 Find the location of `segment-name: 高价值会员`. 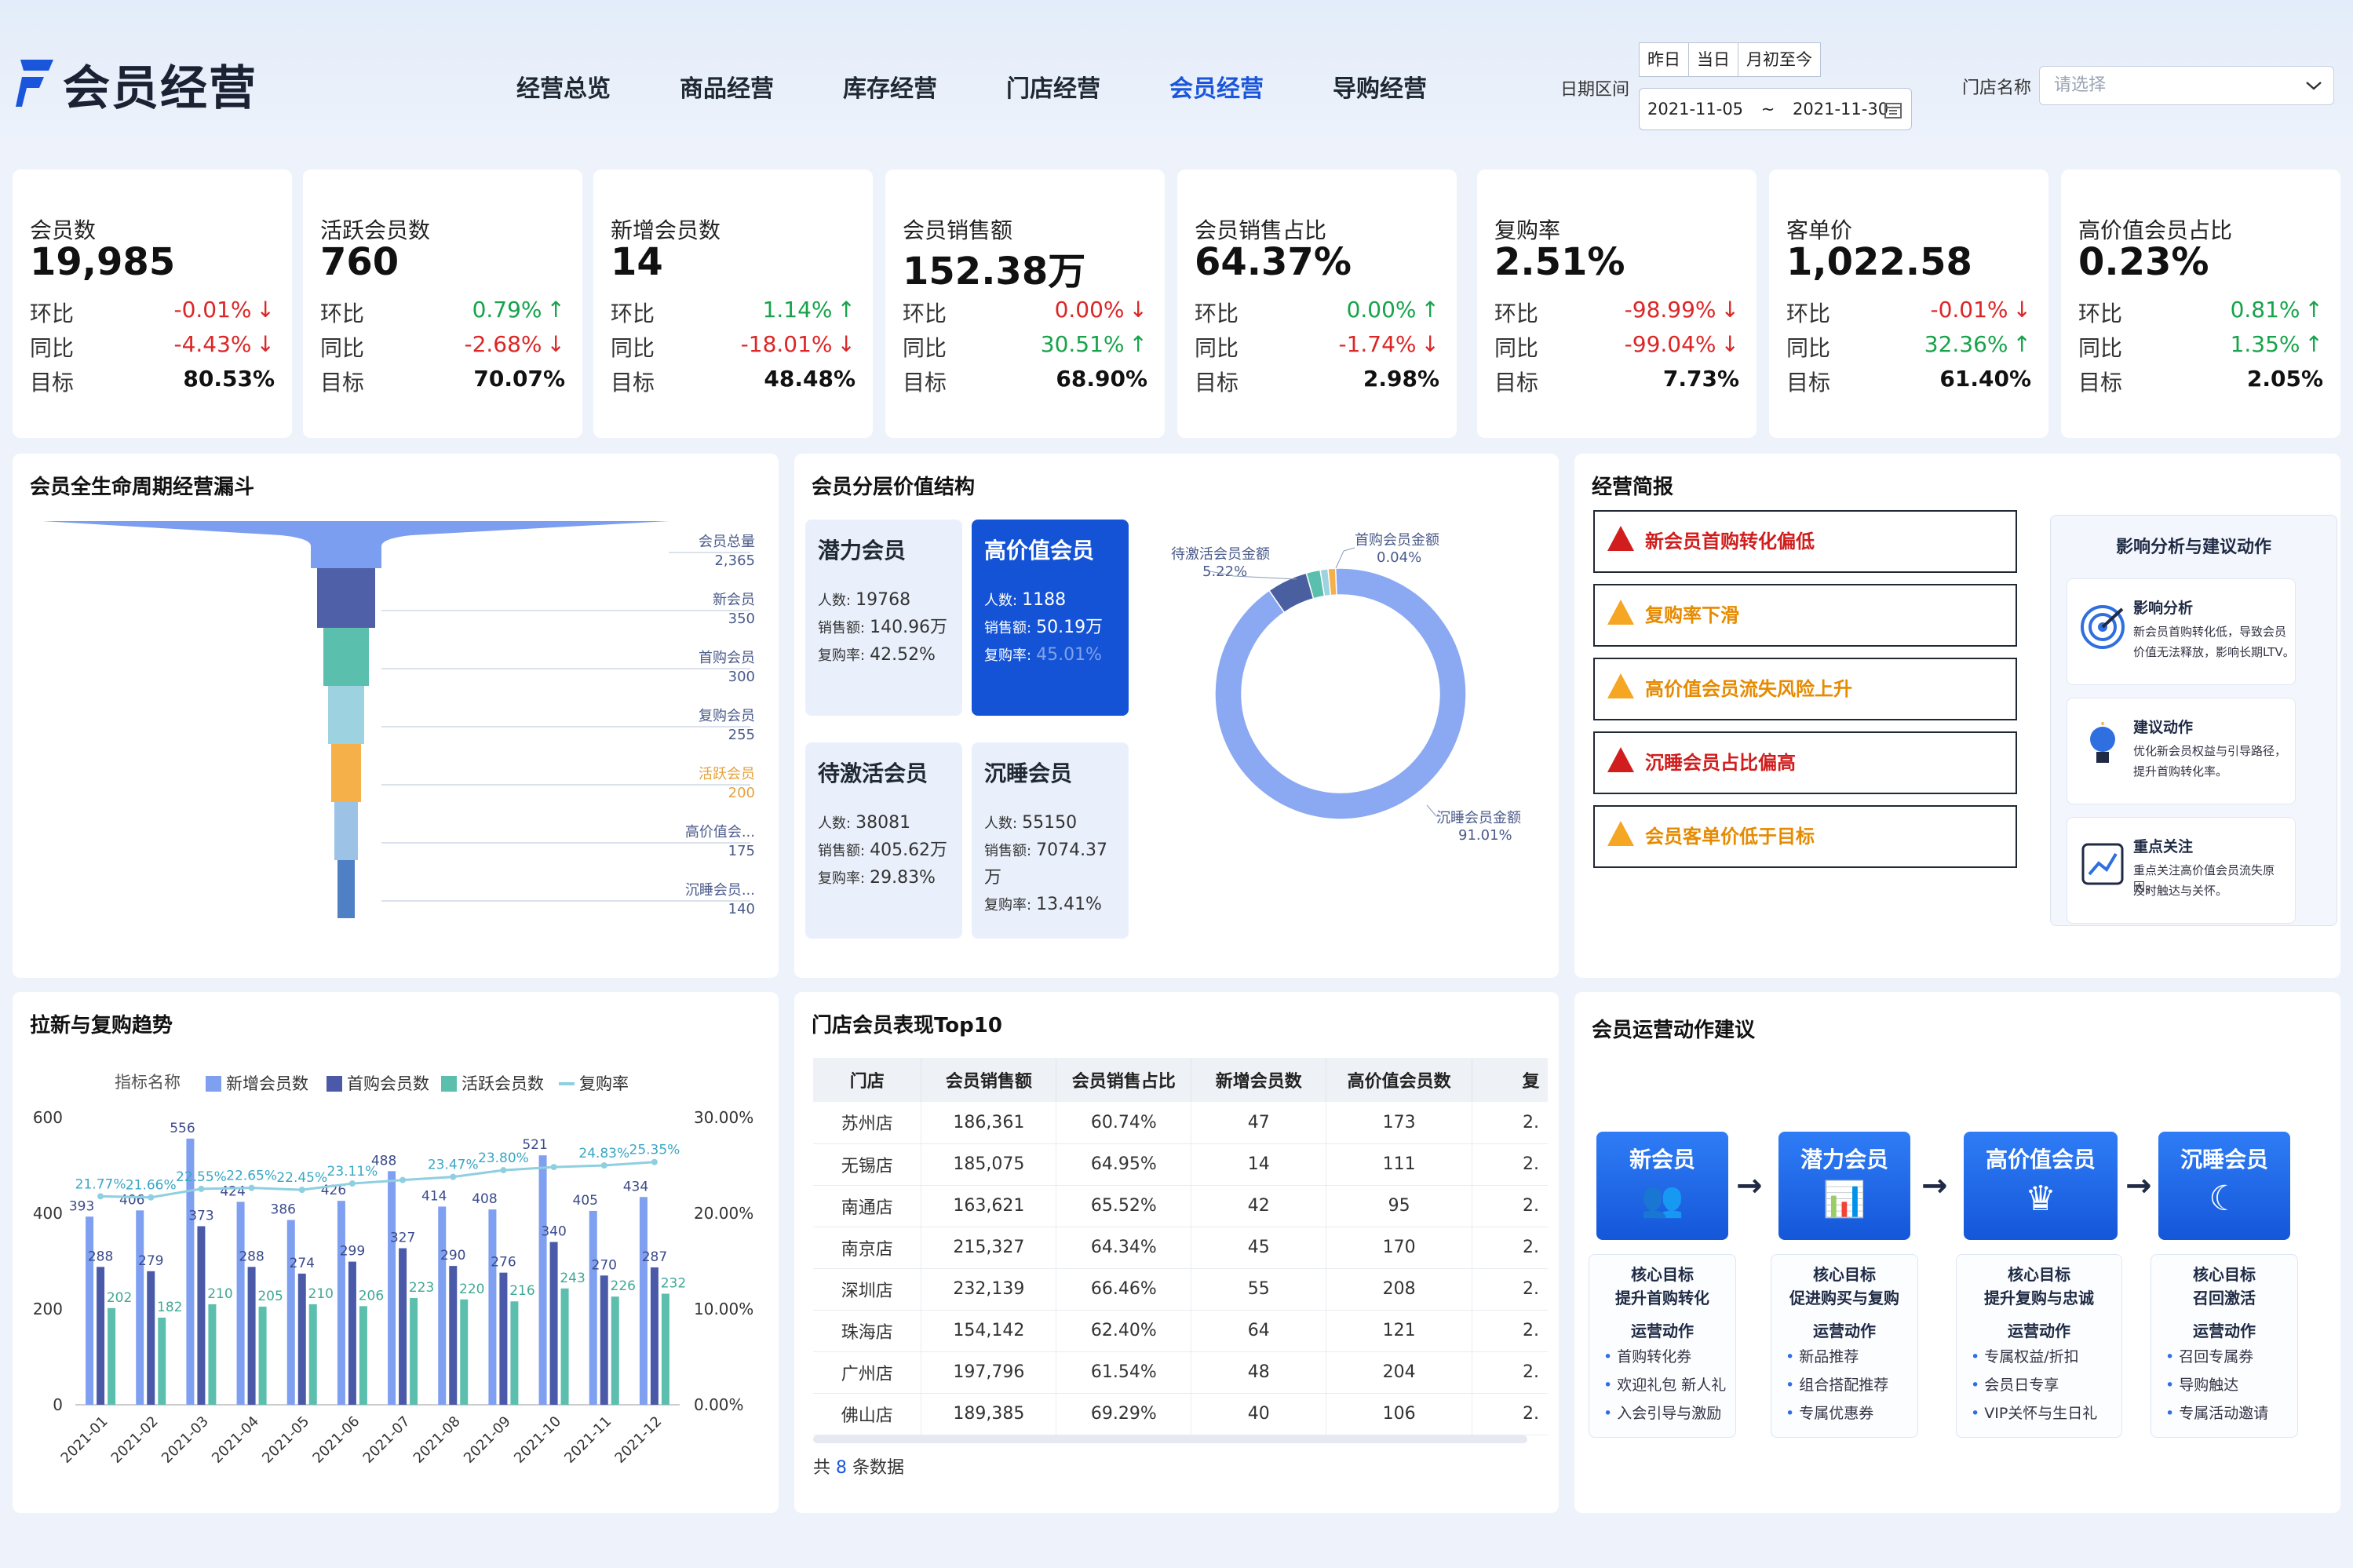

segment-name: 高价值会员 is located at coordinates (1039, 550).